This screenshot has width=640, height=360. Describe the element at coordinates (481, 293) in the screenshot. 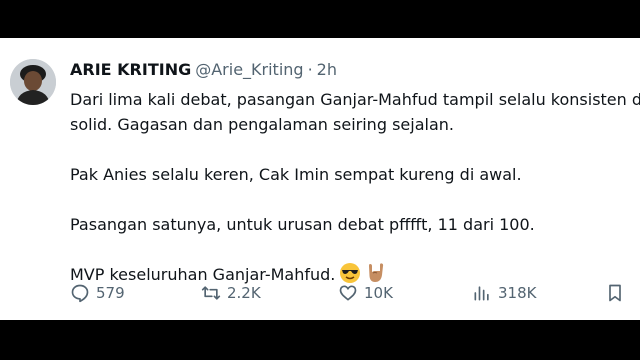

I see `views-icon` at that location.